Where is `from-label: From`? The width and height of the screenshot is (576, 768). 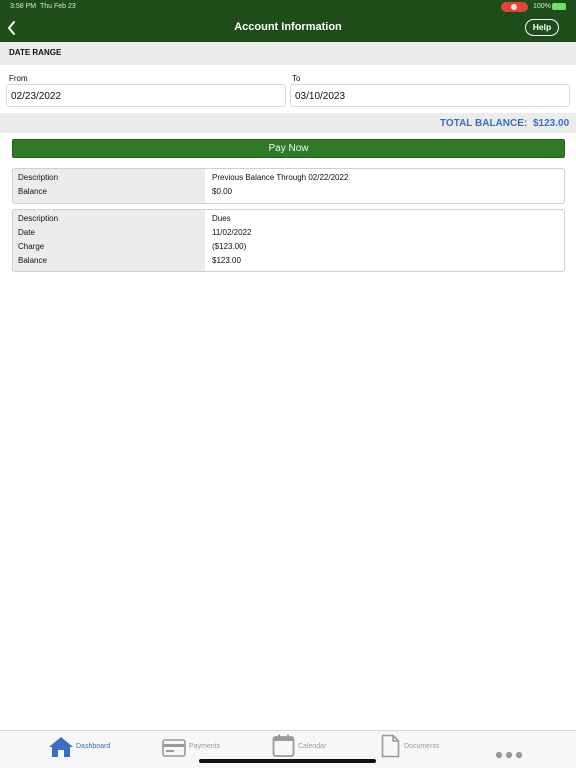
from-label: From is located at coordinates (18, 78).